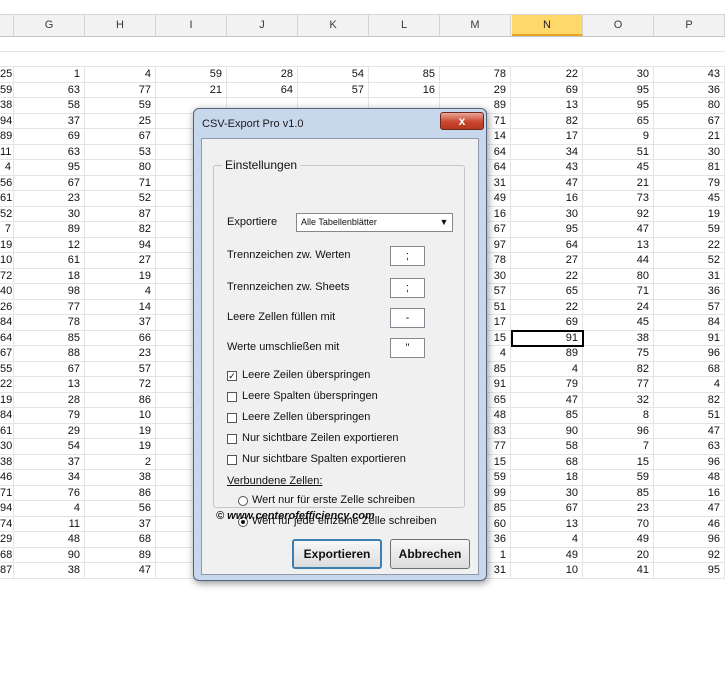 The width and height of the screenshot is (725, 675). I want to click on cell: 26, so click(7, 307).